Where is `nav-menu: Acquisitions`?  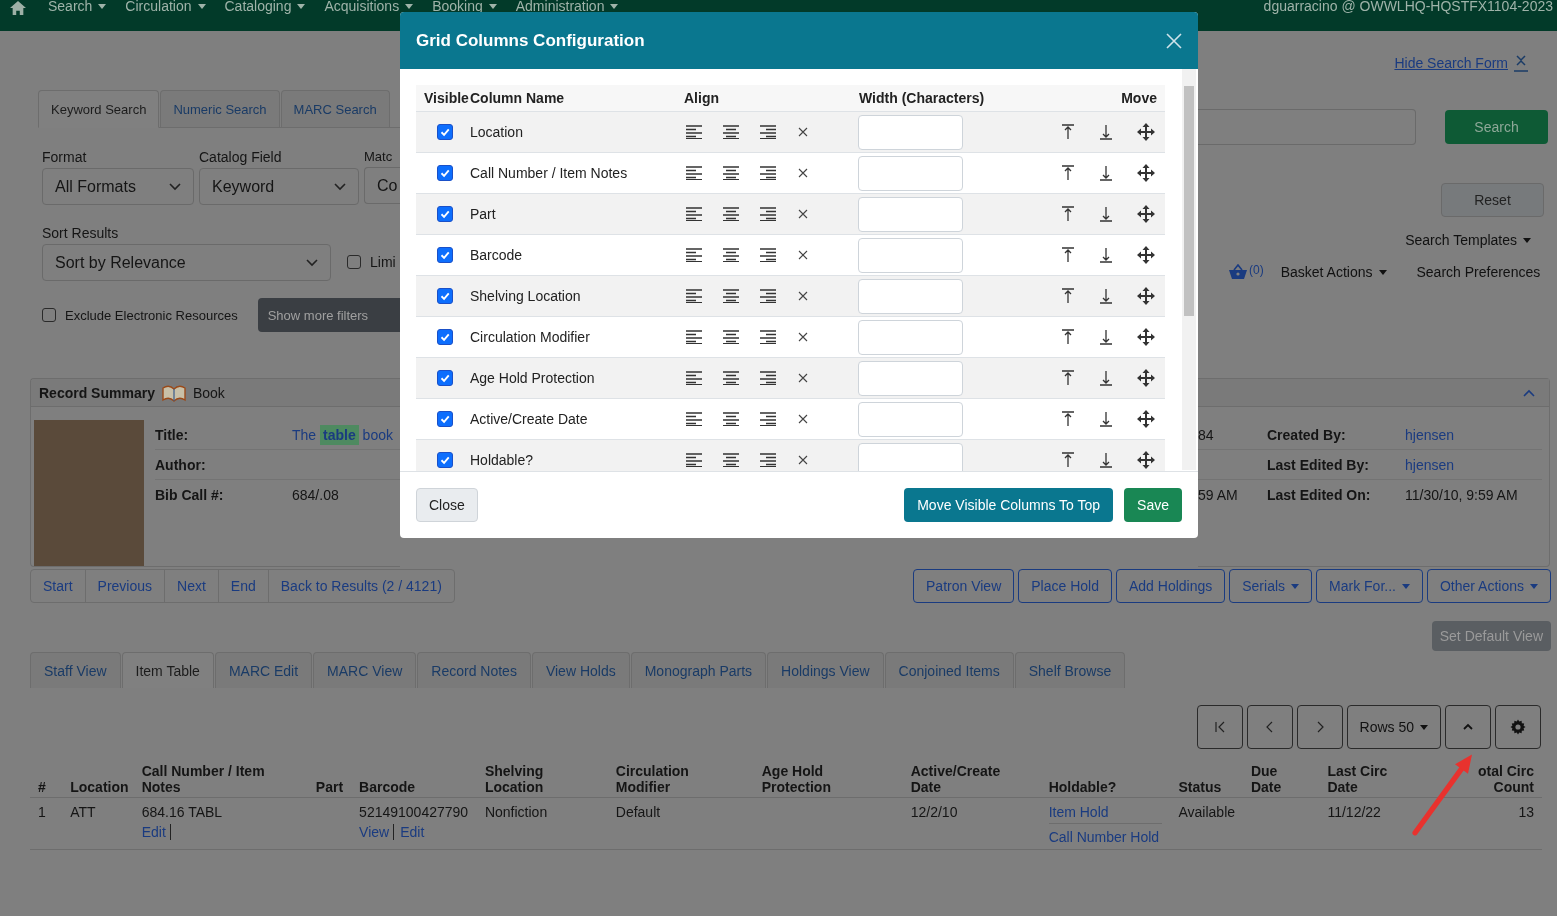 nav-menu: Acquisitions is located at coordinates (369, 6).